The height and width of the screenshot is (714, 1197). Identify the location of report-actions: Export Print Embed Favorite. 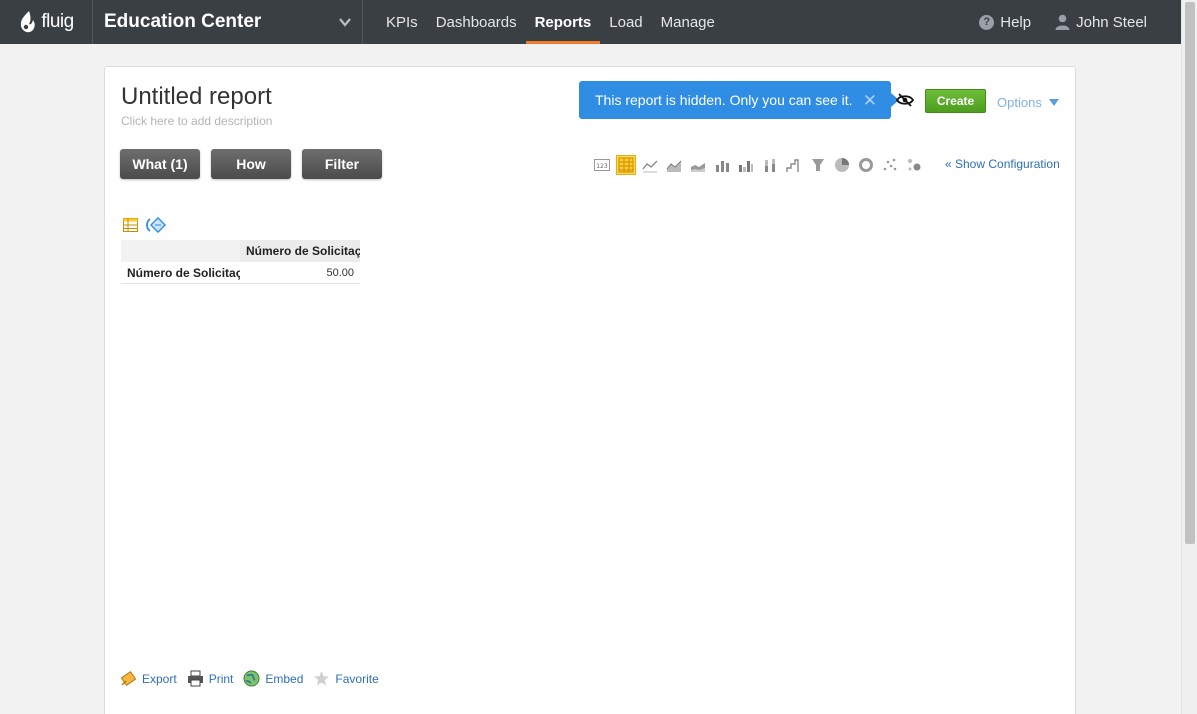
(249, 678).